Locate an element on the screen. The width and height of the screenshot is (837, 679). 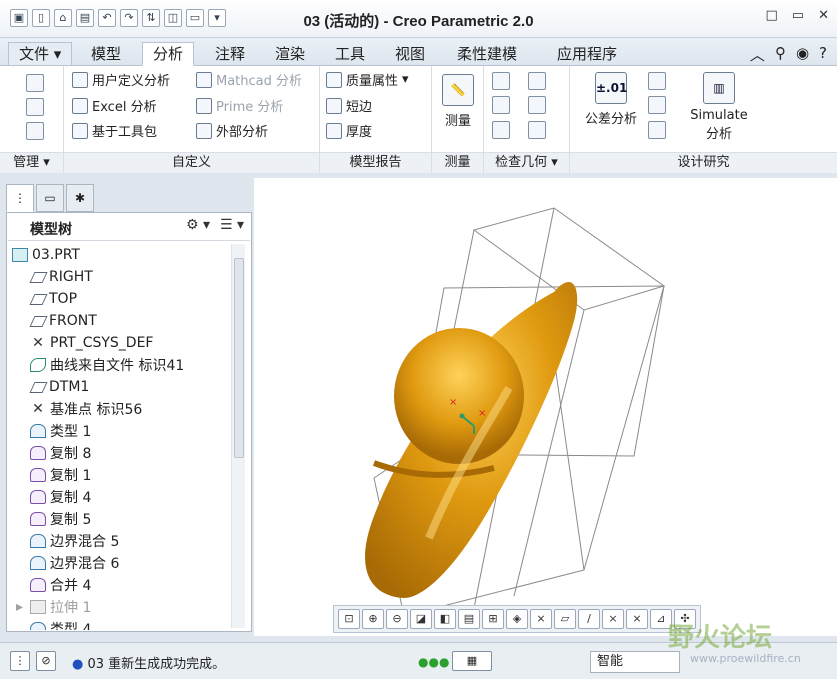
offset-icon is located at coordinates (537, 105).